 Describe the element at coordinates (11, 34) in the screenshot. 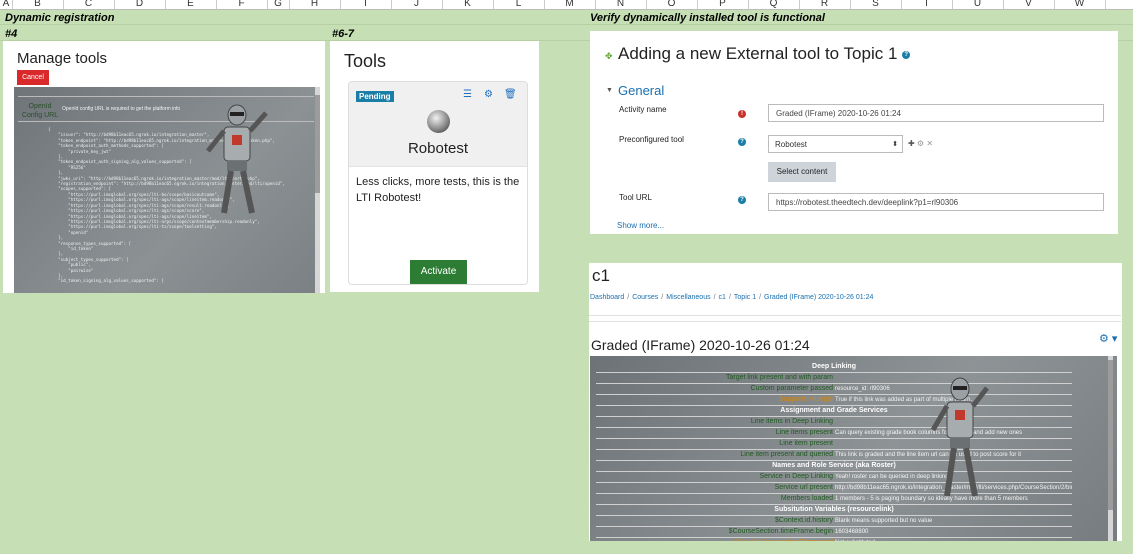

I see `sheet-cell-step-4: #4` at that location.